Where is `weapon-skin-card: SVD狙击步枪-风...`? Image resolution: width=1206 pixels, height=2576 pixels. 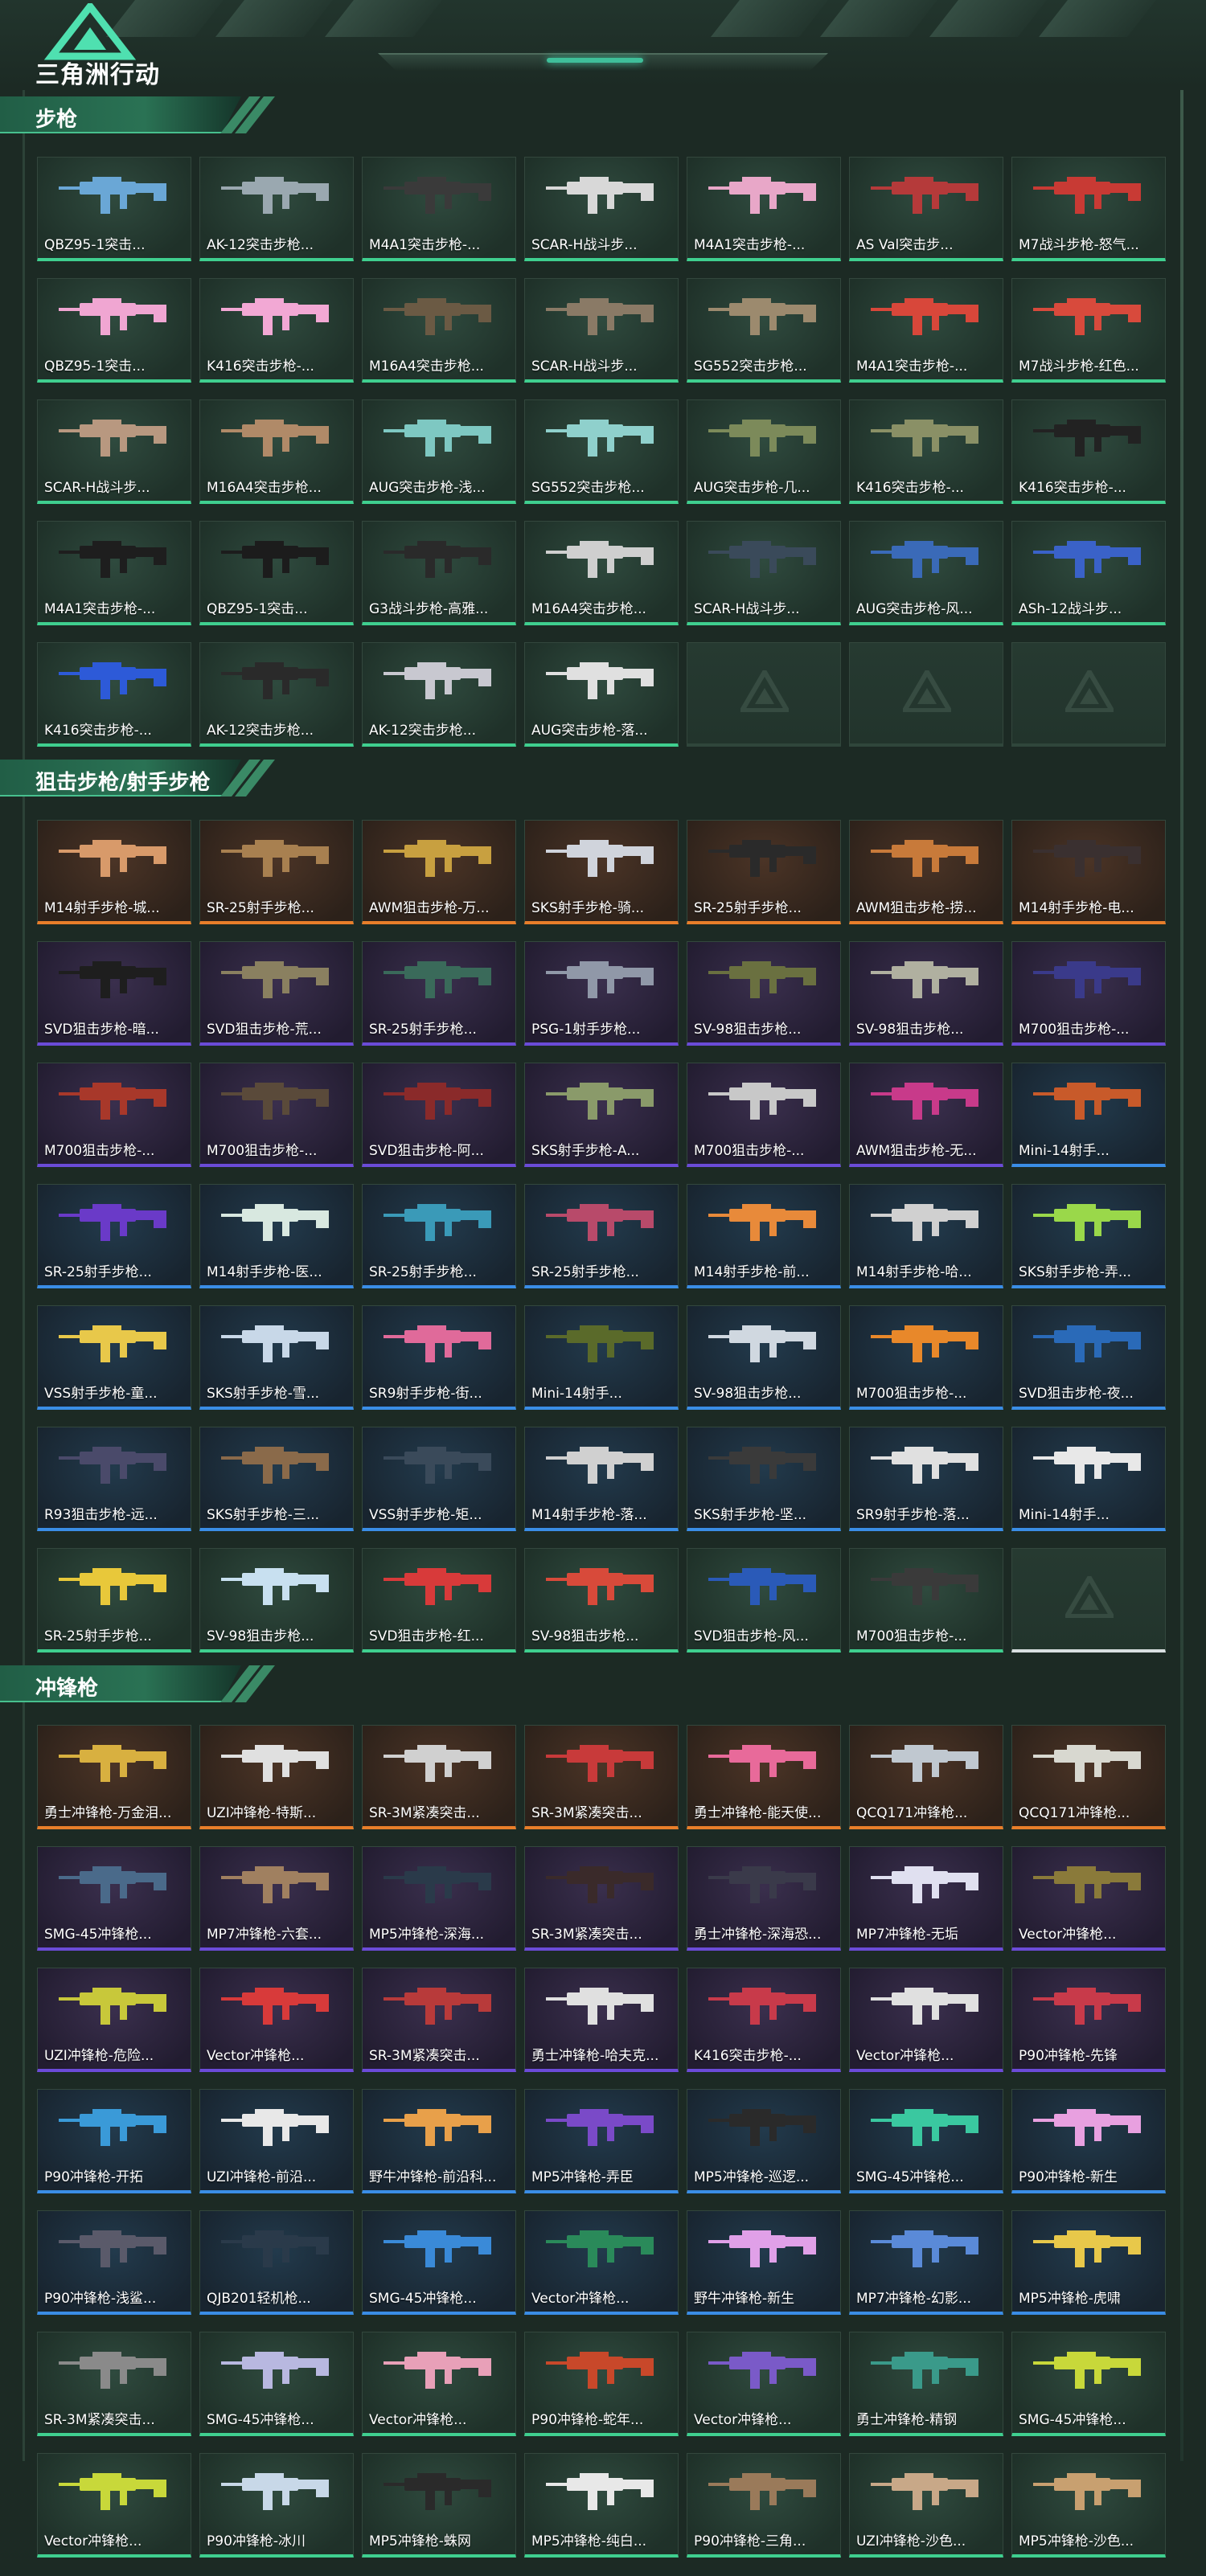 weapon-skin-card: SVD狙击步枪-风... is located at coordinates (764, 1600).